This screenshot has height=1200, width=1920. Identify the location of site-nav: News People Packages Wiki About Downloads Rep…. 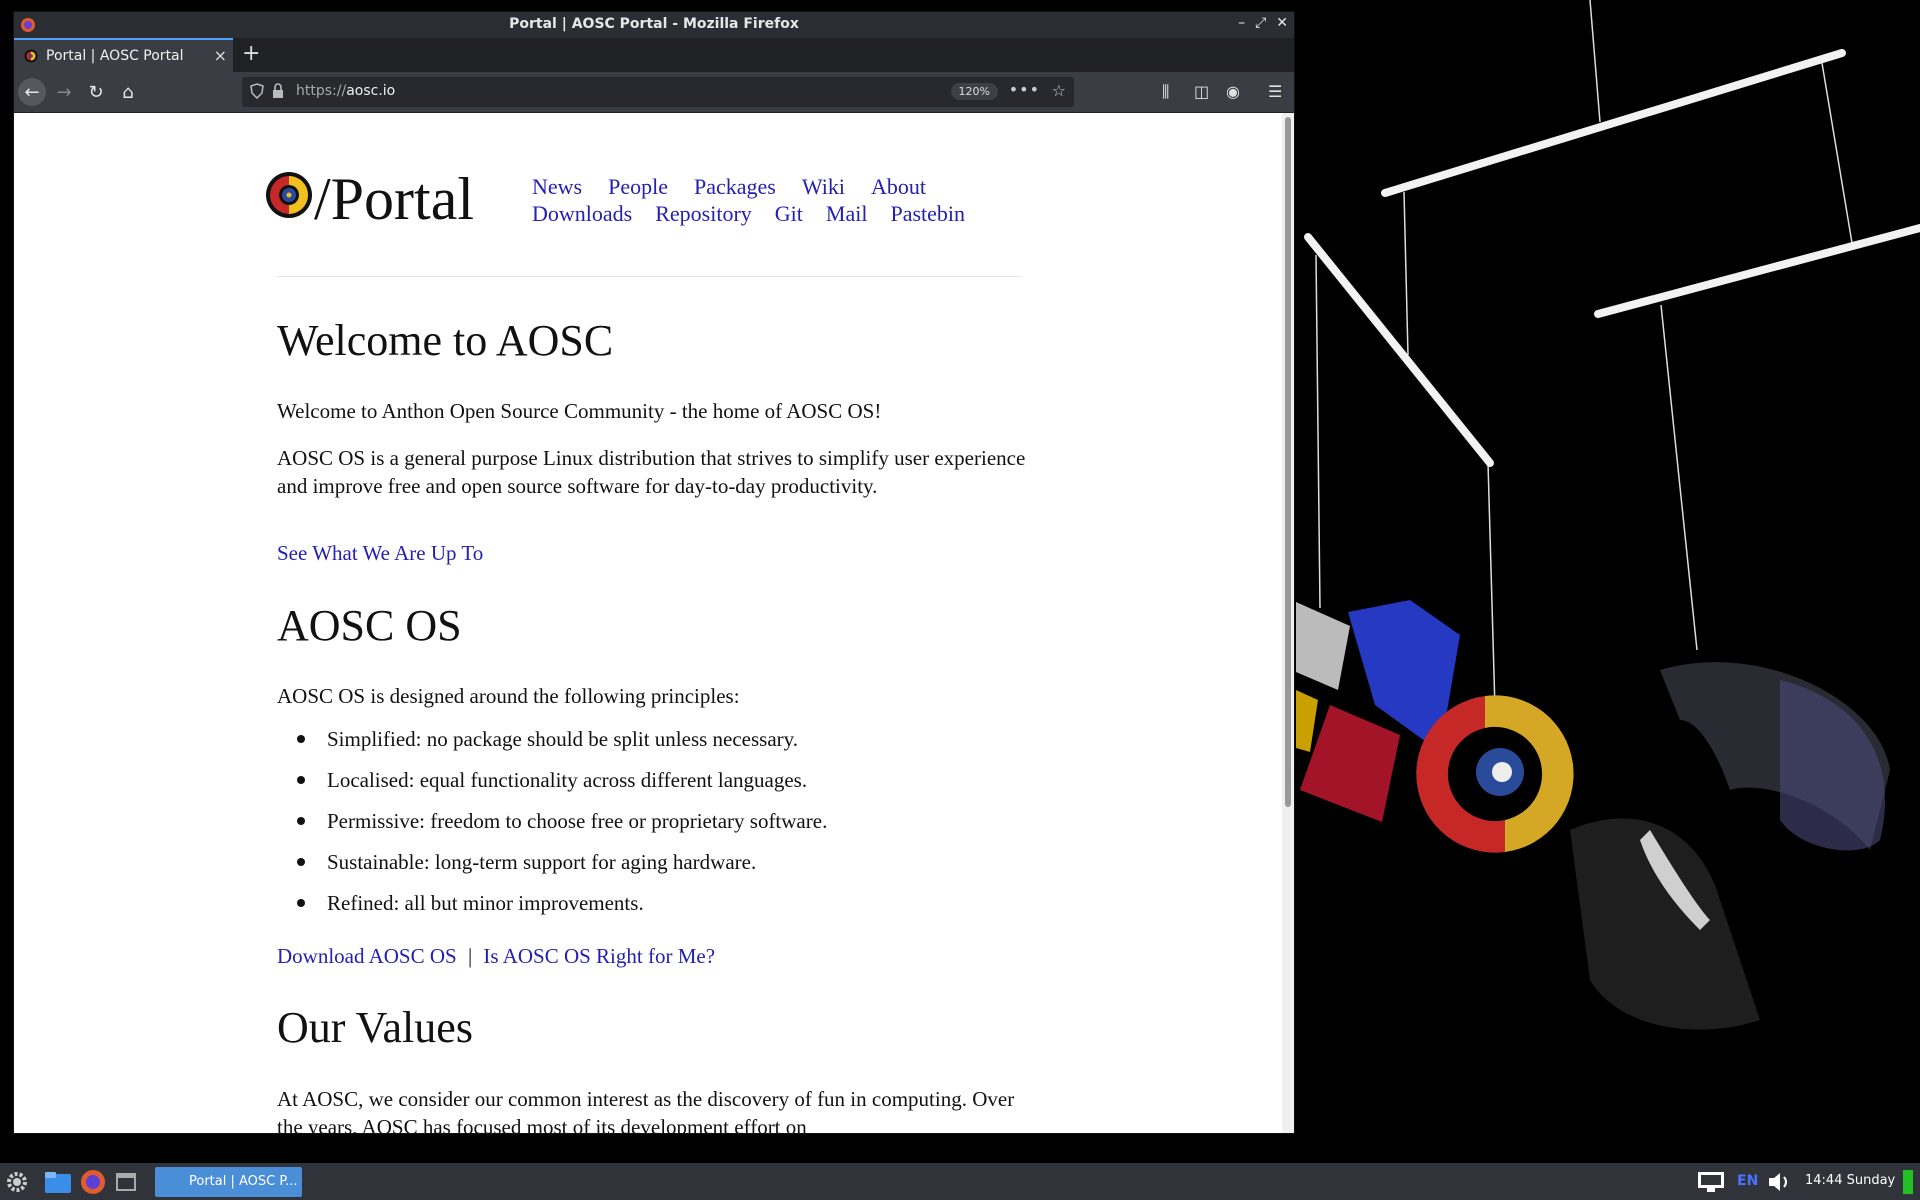
(748, 201).